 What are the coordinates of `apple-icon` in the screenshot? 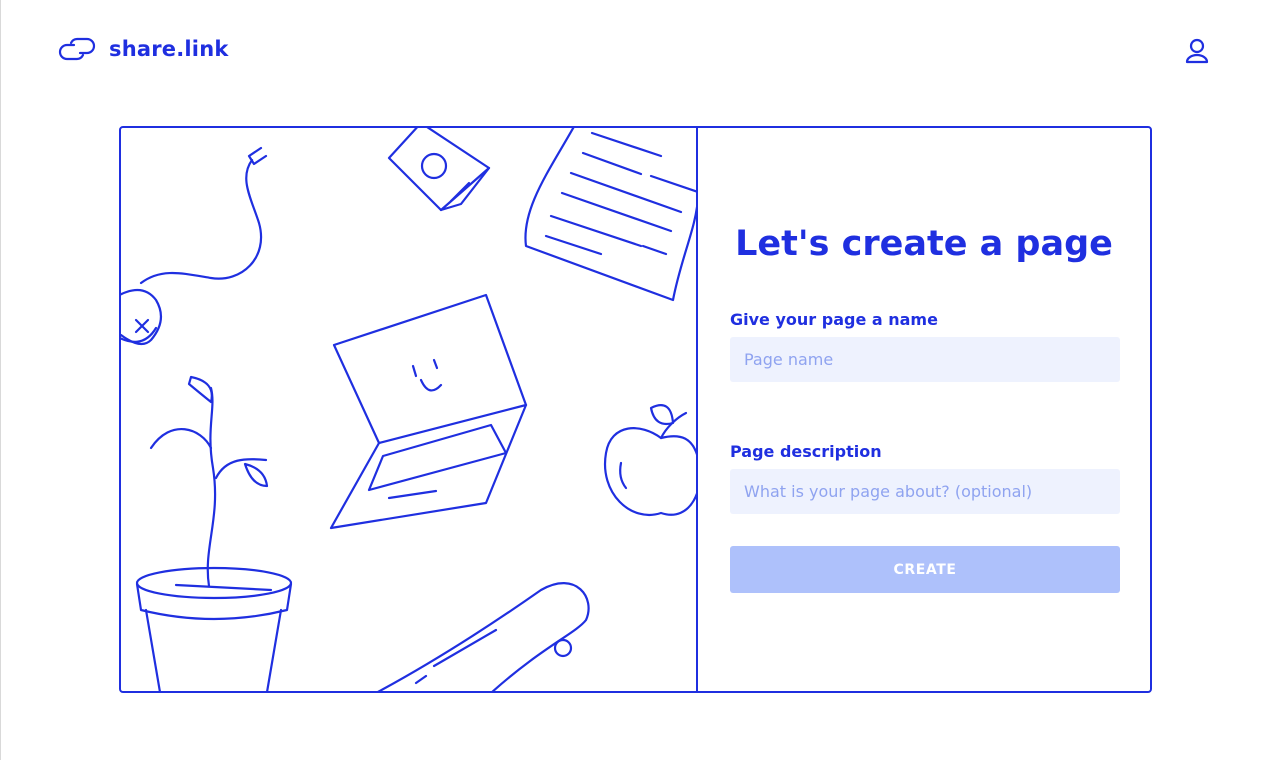 It's located at (649, 460).